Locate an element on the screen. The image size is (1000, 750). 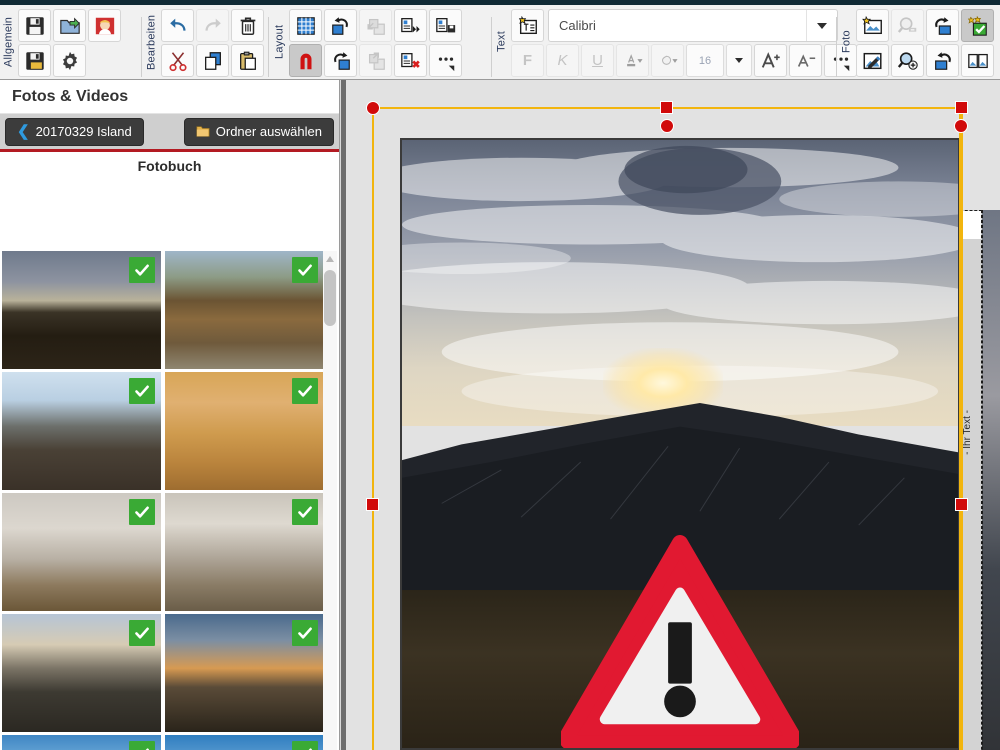
underline-button: U is located at coordinates (597, 60).